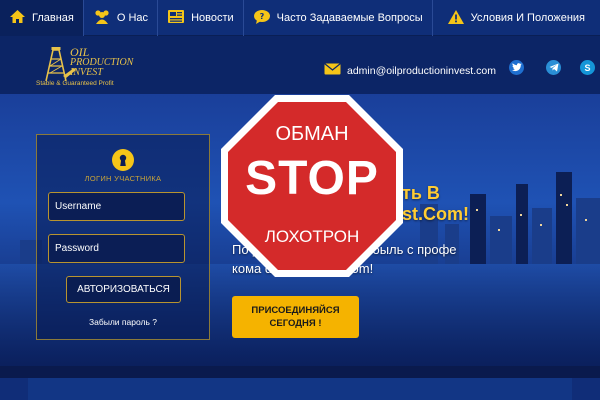 This screenshot has width=600, height=400. Describe the element at coordinates (123, 289) in the screenshot. I see `login-button: АВТОРИЗОВАТЬСЯ` at that location.